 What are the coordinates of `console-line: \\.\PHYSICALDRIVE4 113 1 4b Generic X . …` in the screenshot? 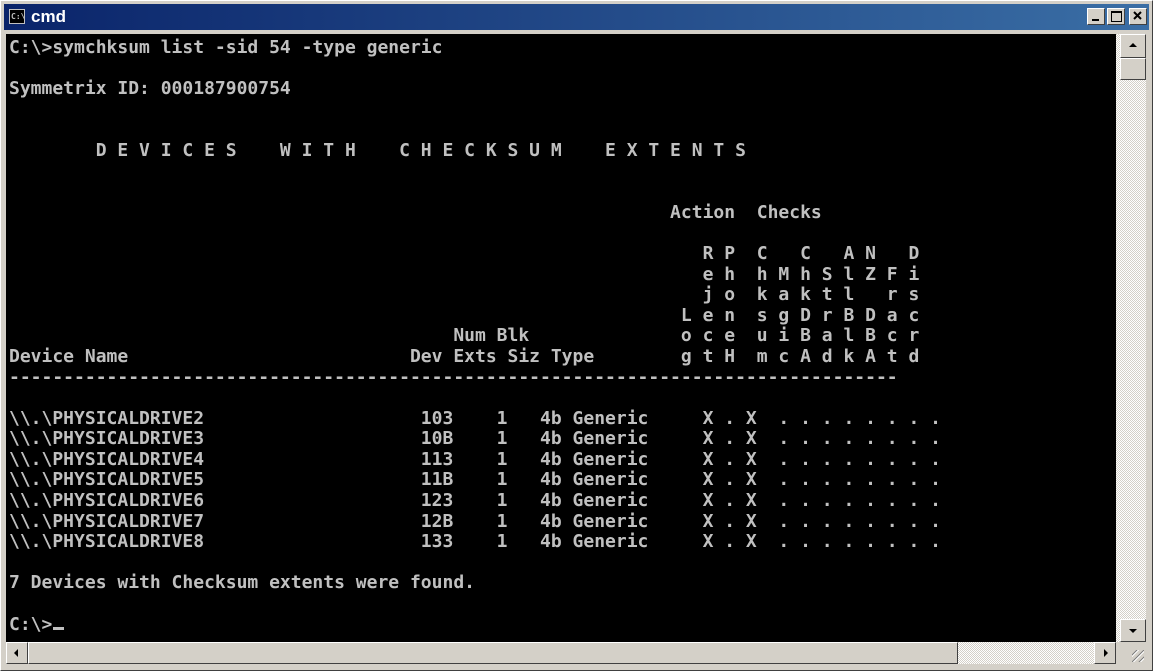 It's located at (475, 459).